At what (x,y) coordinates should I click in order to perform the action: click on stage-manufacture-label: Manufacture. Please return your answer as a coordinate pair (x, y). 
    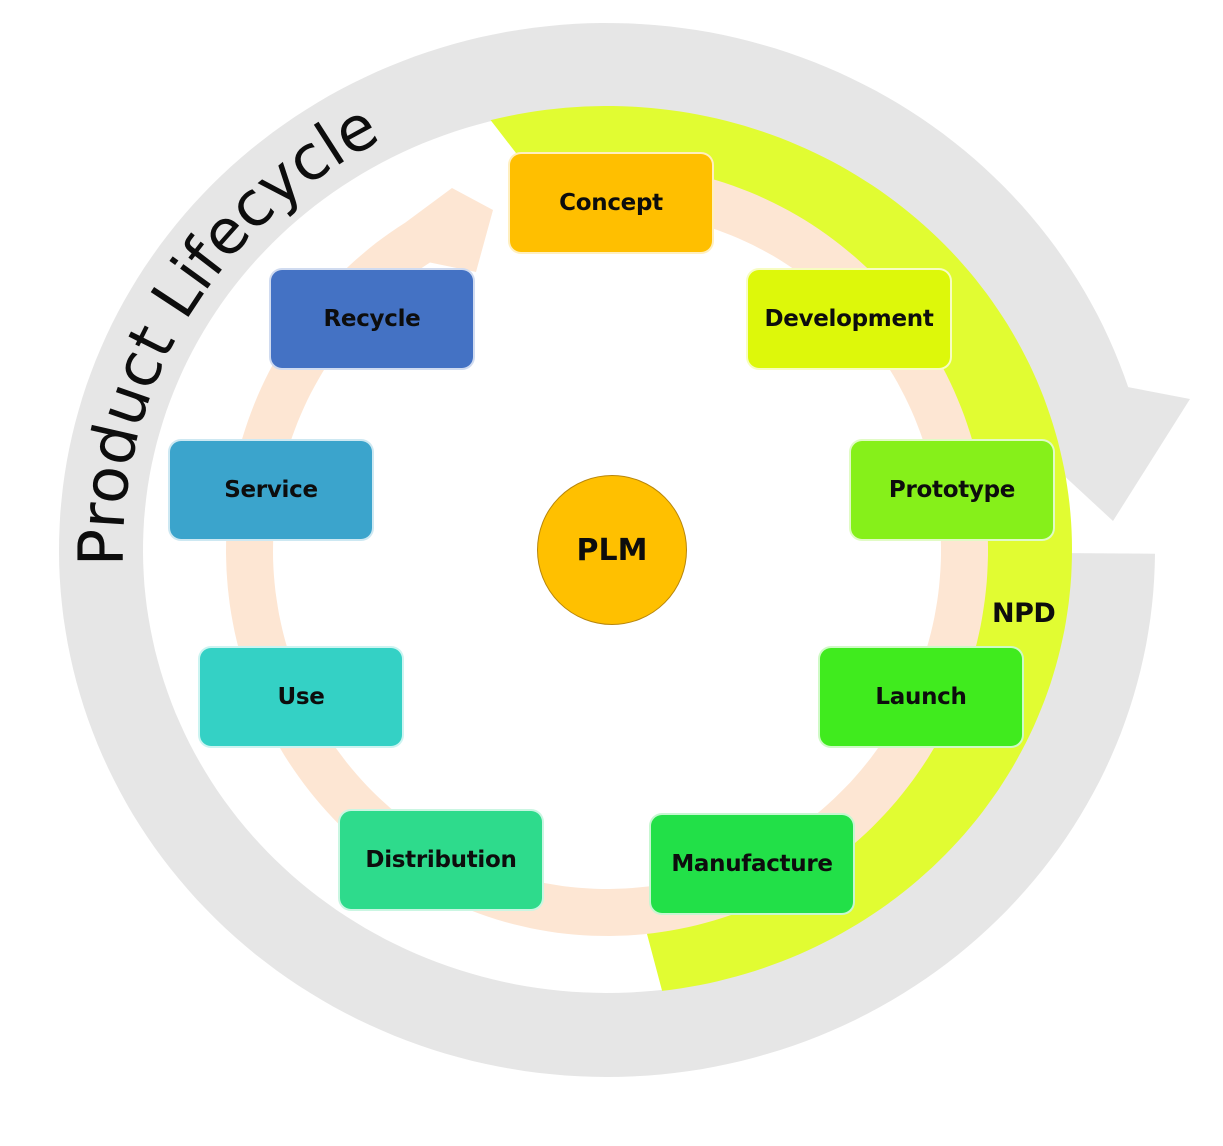
    Looking at the image, I should click on (752, 864).